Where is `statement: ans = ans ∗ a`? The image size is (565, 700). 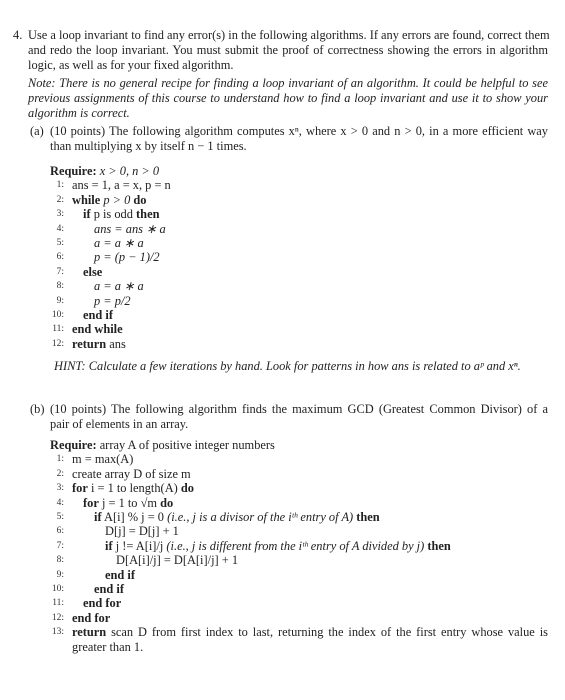 statement: ans = ans ∗ a is located at coordinates (130, 228).